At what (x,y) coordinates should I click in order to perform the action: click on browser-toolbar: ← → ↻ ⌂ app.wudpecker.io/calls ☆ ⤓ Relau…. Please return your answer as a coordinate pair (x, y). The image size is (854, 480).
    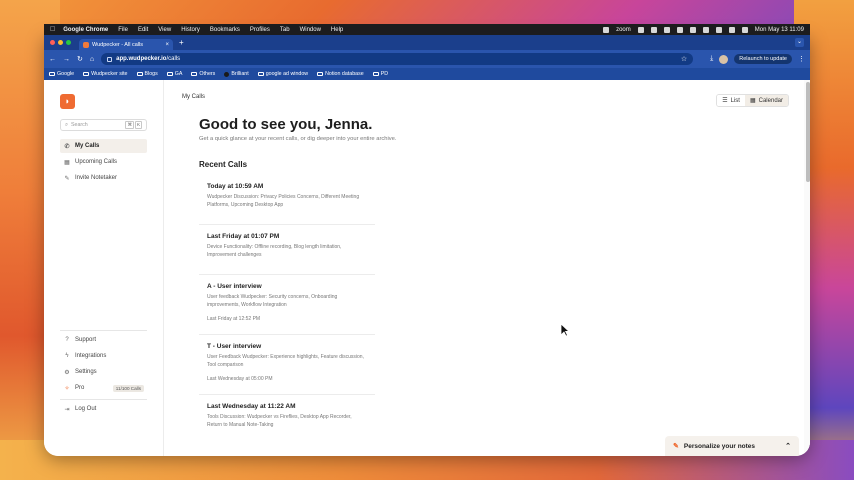
    Looking at the image, I should click on (427, 59).